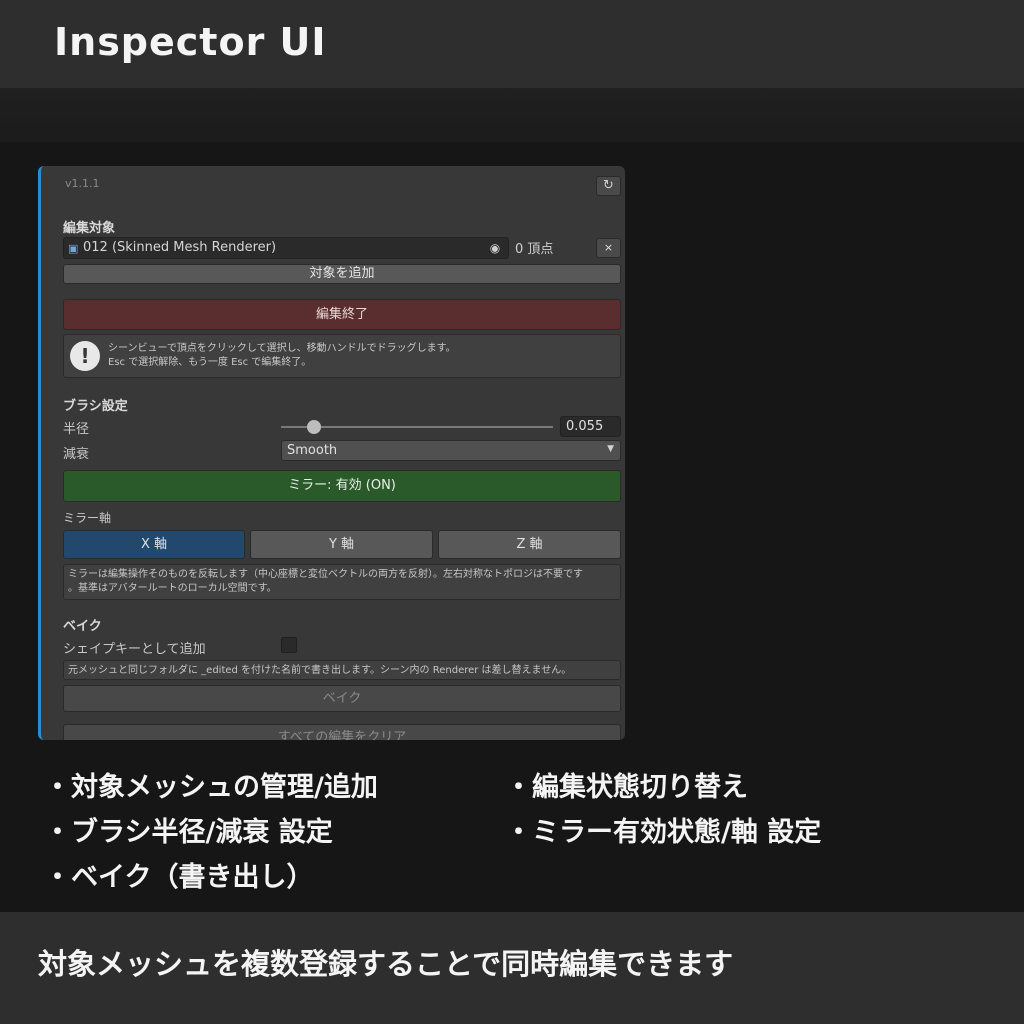 The width and height of the screenshot is (1024, 1024). What do you see at coordinates (512, 115) in the screenshot?
I see `shade-band` at bounding box center [512, 115].